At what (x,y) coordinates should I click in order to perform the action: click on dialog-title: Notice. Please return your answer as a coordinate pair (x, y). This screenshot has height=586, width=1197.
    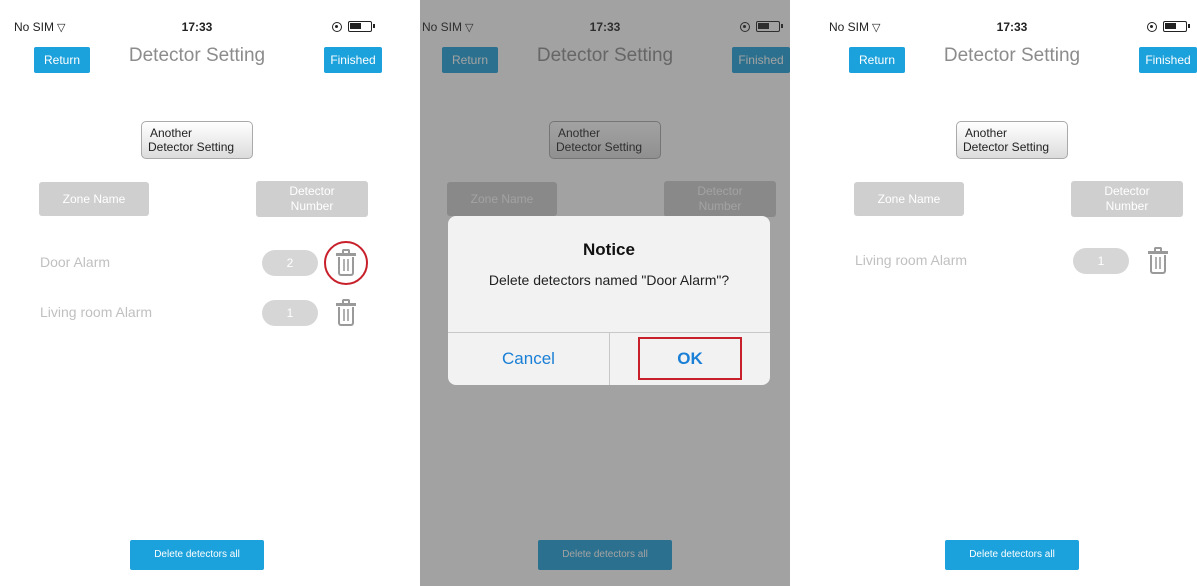
    Looking at the image, I should click on (609, 249).